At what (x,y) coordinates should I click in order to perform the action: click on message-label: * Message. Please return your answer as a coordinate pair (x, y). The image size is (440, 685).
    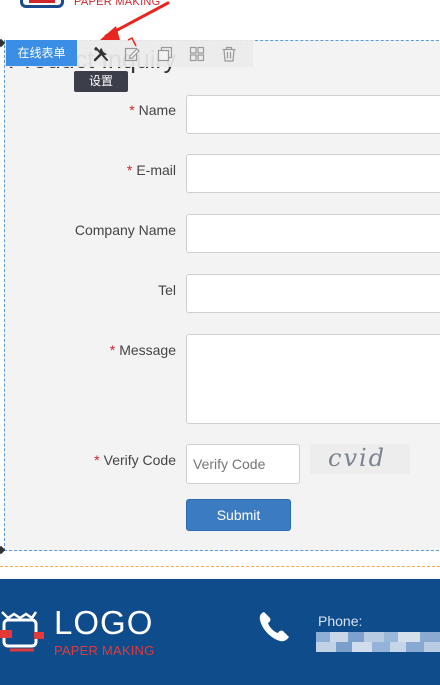
    Looking at the image, I should click on (142, 350).